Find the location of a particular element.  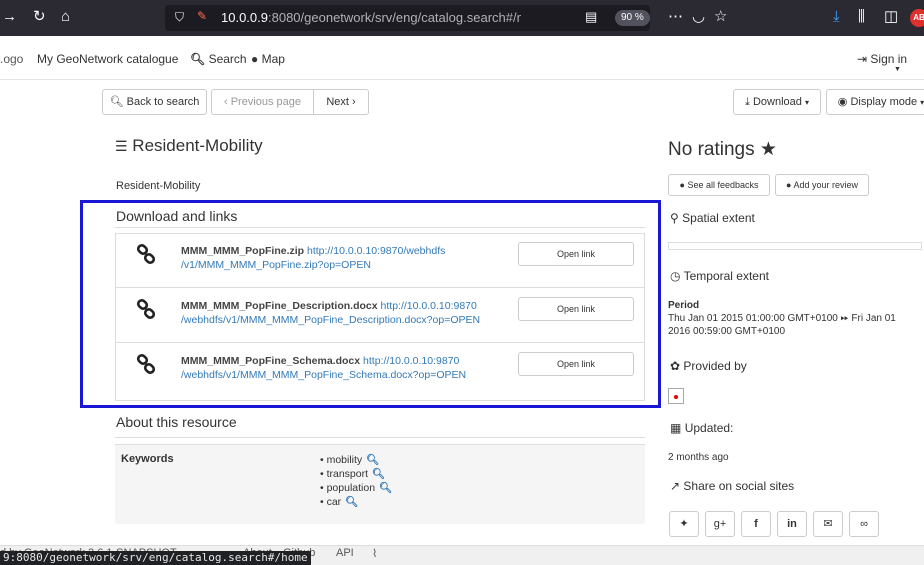

previous-page-button: ‹ Previous page is located at coordinates (262, 102).